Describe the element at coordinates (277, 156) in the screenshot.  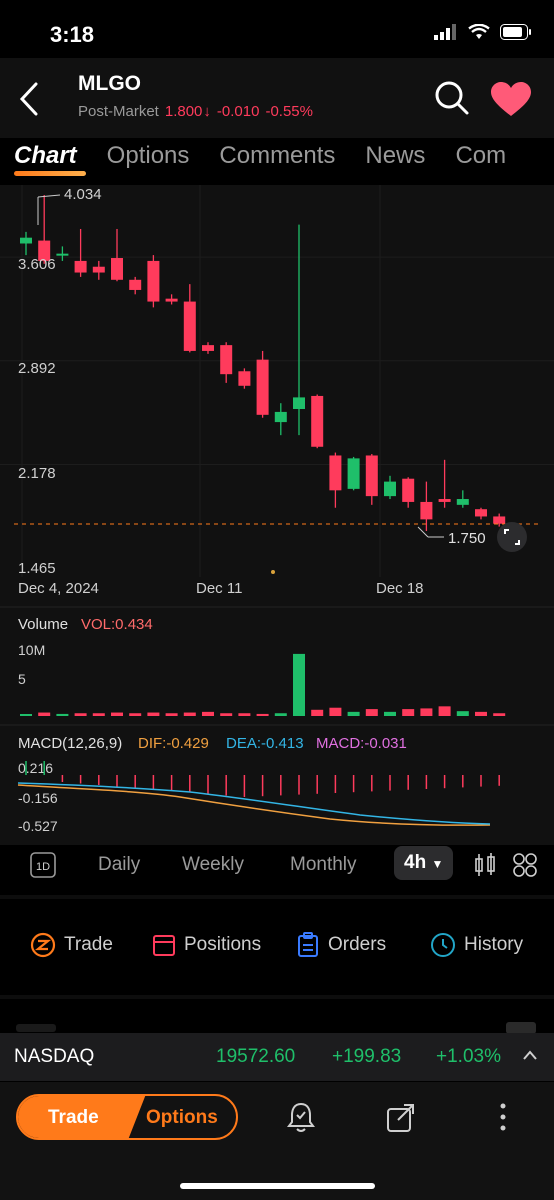
I see `tab-comments: Comments` at that location.